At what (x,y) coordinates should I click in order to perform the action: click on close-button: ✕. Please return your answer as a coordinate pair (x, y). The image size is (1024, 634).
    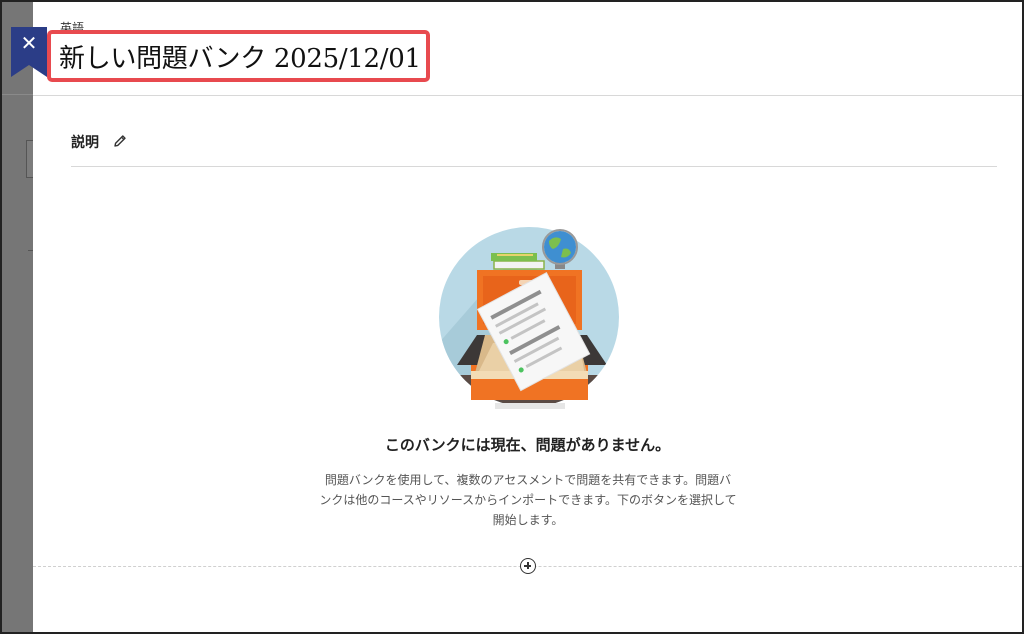
    Looking at the image, I should click on (29, 52).